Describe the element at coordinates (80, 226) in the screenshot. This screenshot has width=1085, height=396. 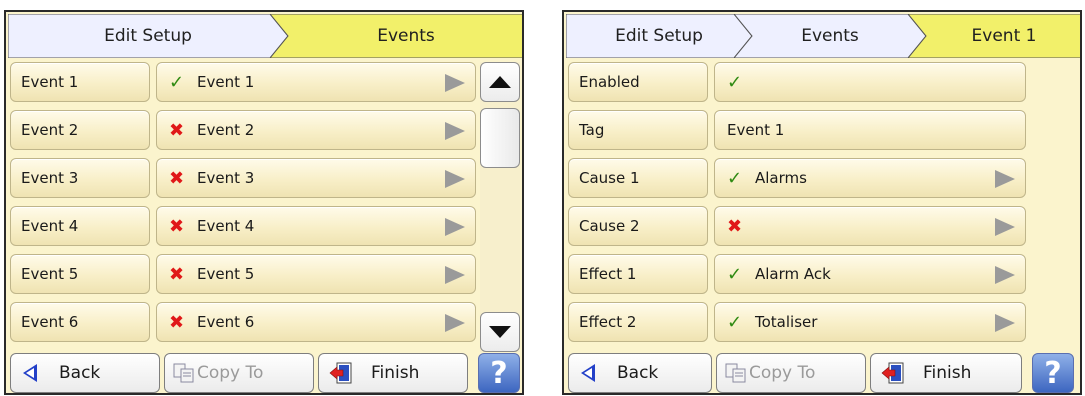
I see `event-label: Event 4` at that location.